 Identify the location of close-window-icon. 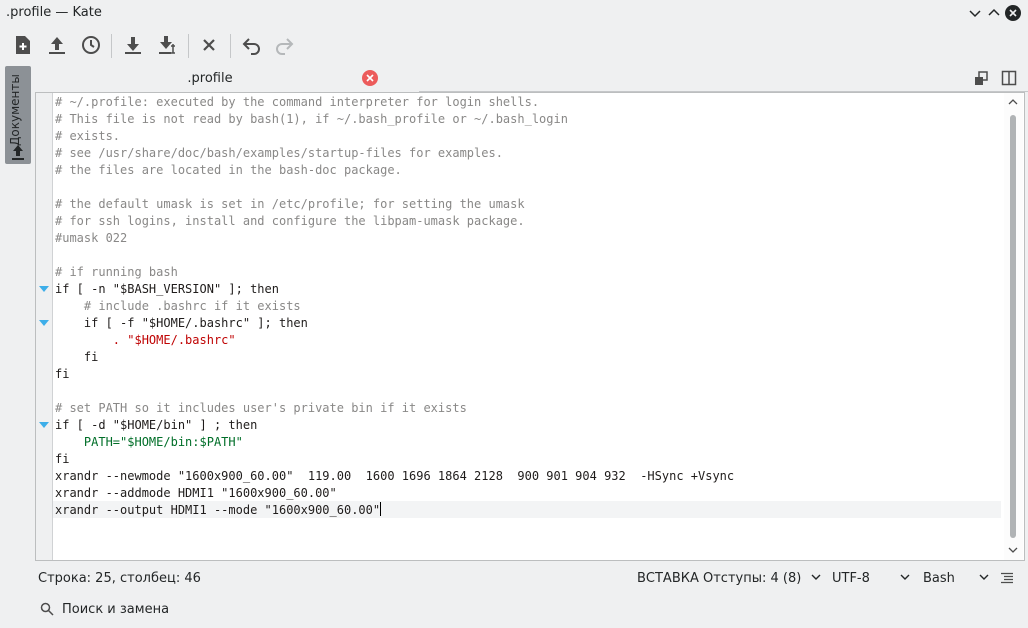
(1013, 13).